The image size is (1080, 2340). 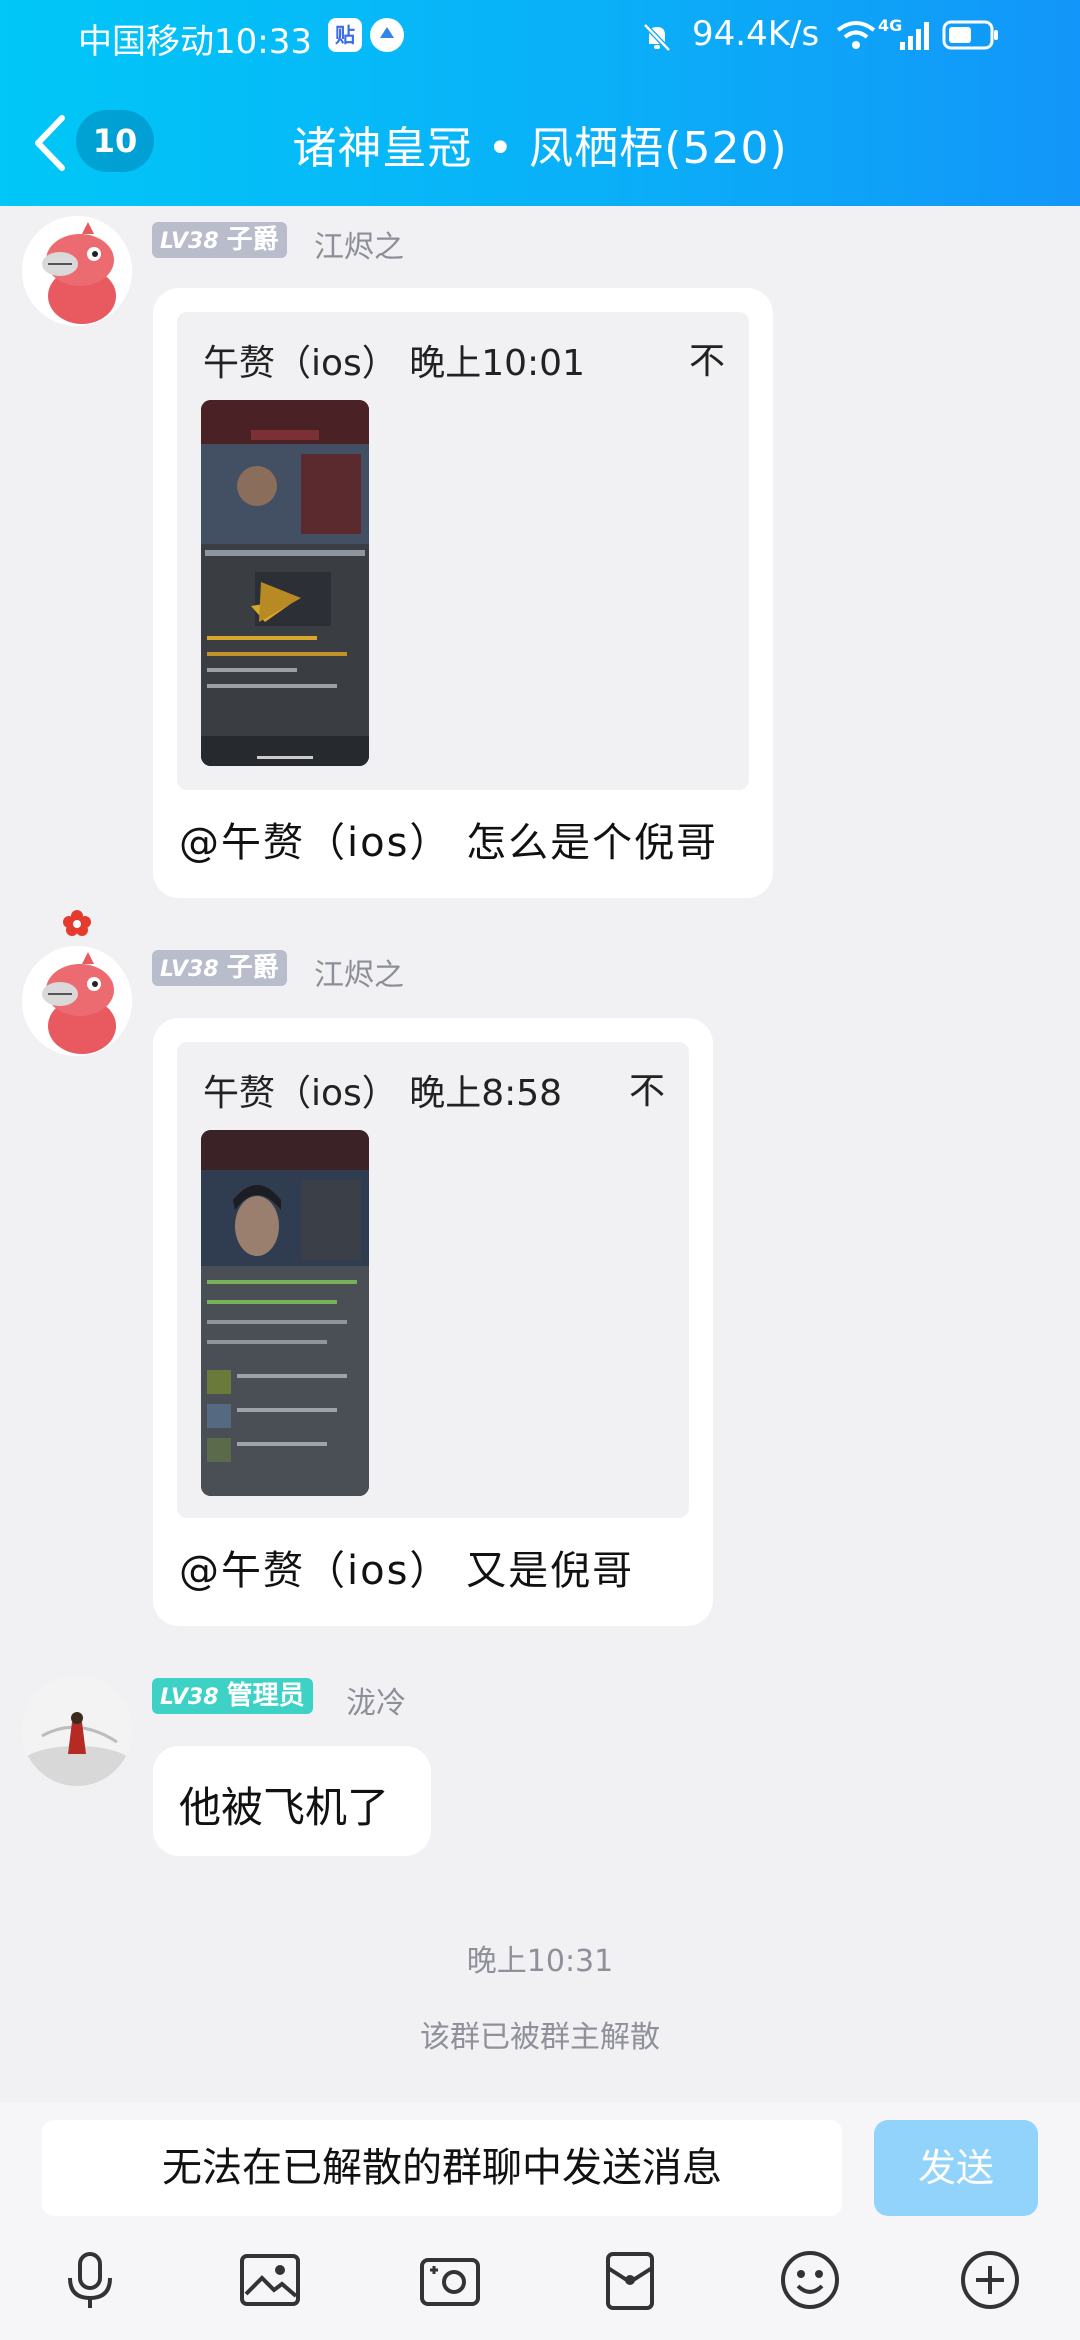 What do you see at coordinates (810, 2280) in the screenshot?
I see `emoji-icon` at bounding box center [810, 2280].